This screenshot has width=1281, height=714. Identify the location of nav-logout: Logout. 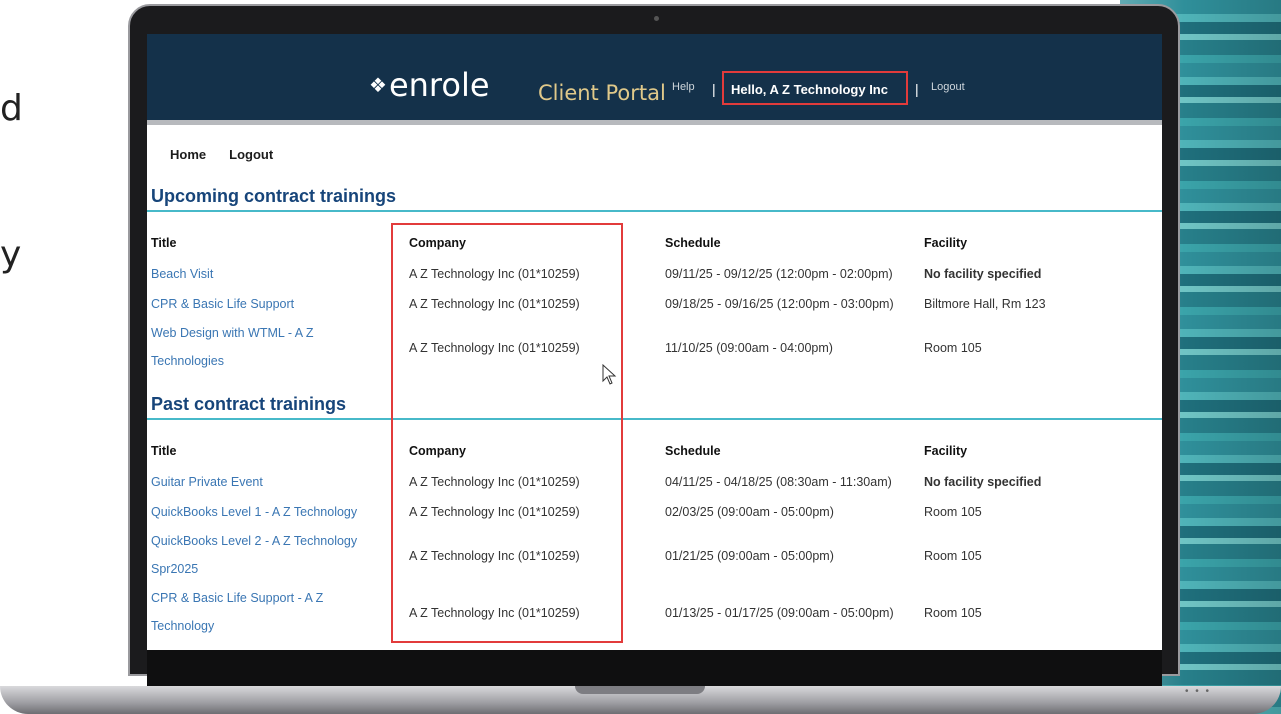
(251, 154).